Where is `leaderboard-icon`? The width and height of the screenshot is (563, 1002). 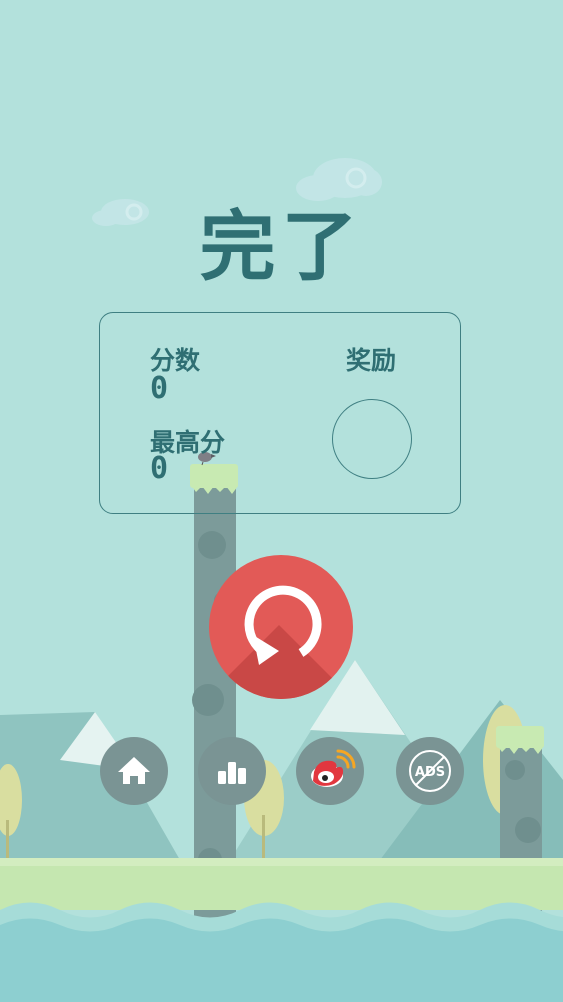 leaderboard-icon is located at coordinates (232, 773).